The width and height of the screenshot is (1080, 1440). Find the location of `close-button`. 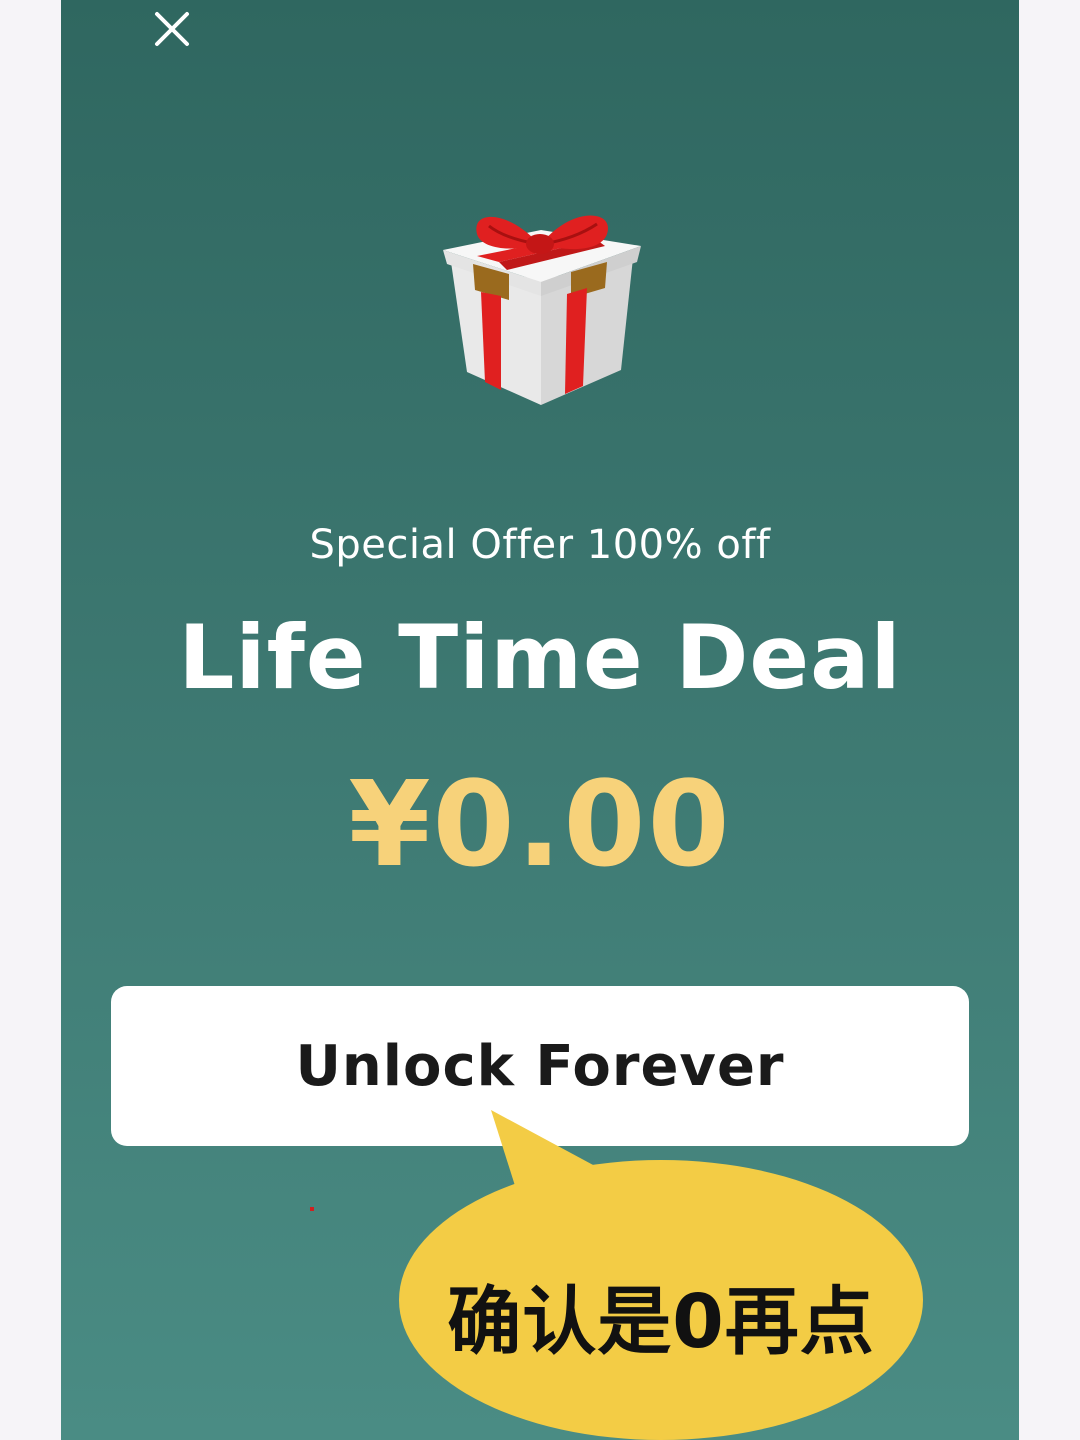

close-button is located at coordinates (172, 29).